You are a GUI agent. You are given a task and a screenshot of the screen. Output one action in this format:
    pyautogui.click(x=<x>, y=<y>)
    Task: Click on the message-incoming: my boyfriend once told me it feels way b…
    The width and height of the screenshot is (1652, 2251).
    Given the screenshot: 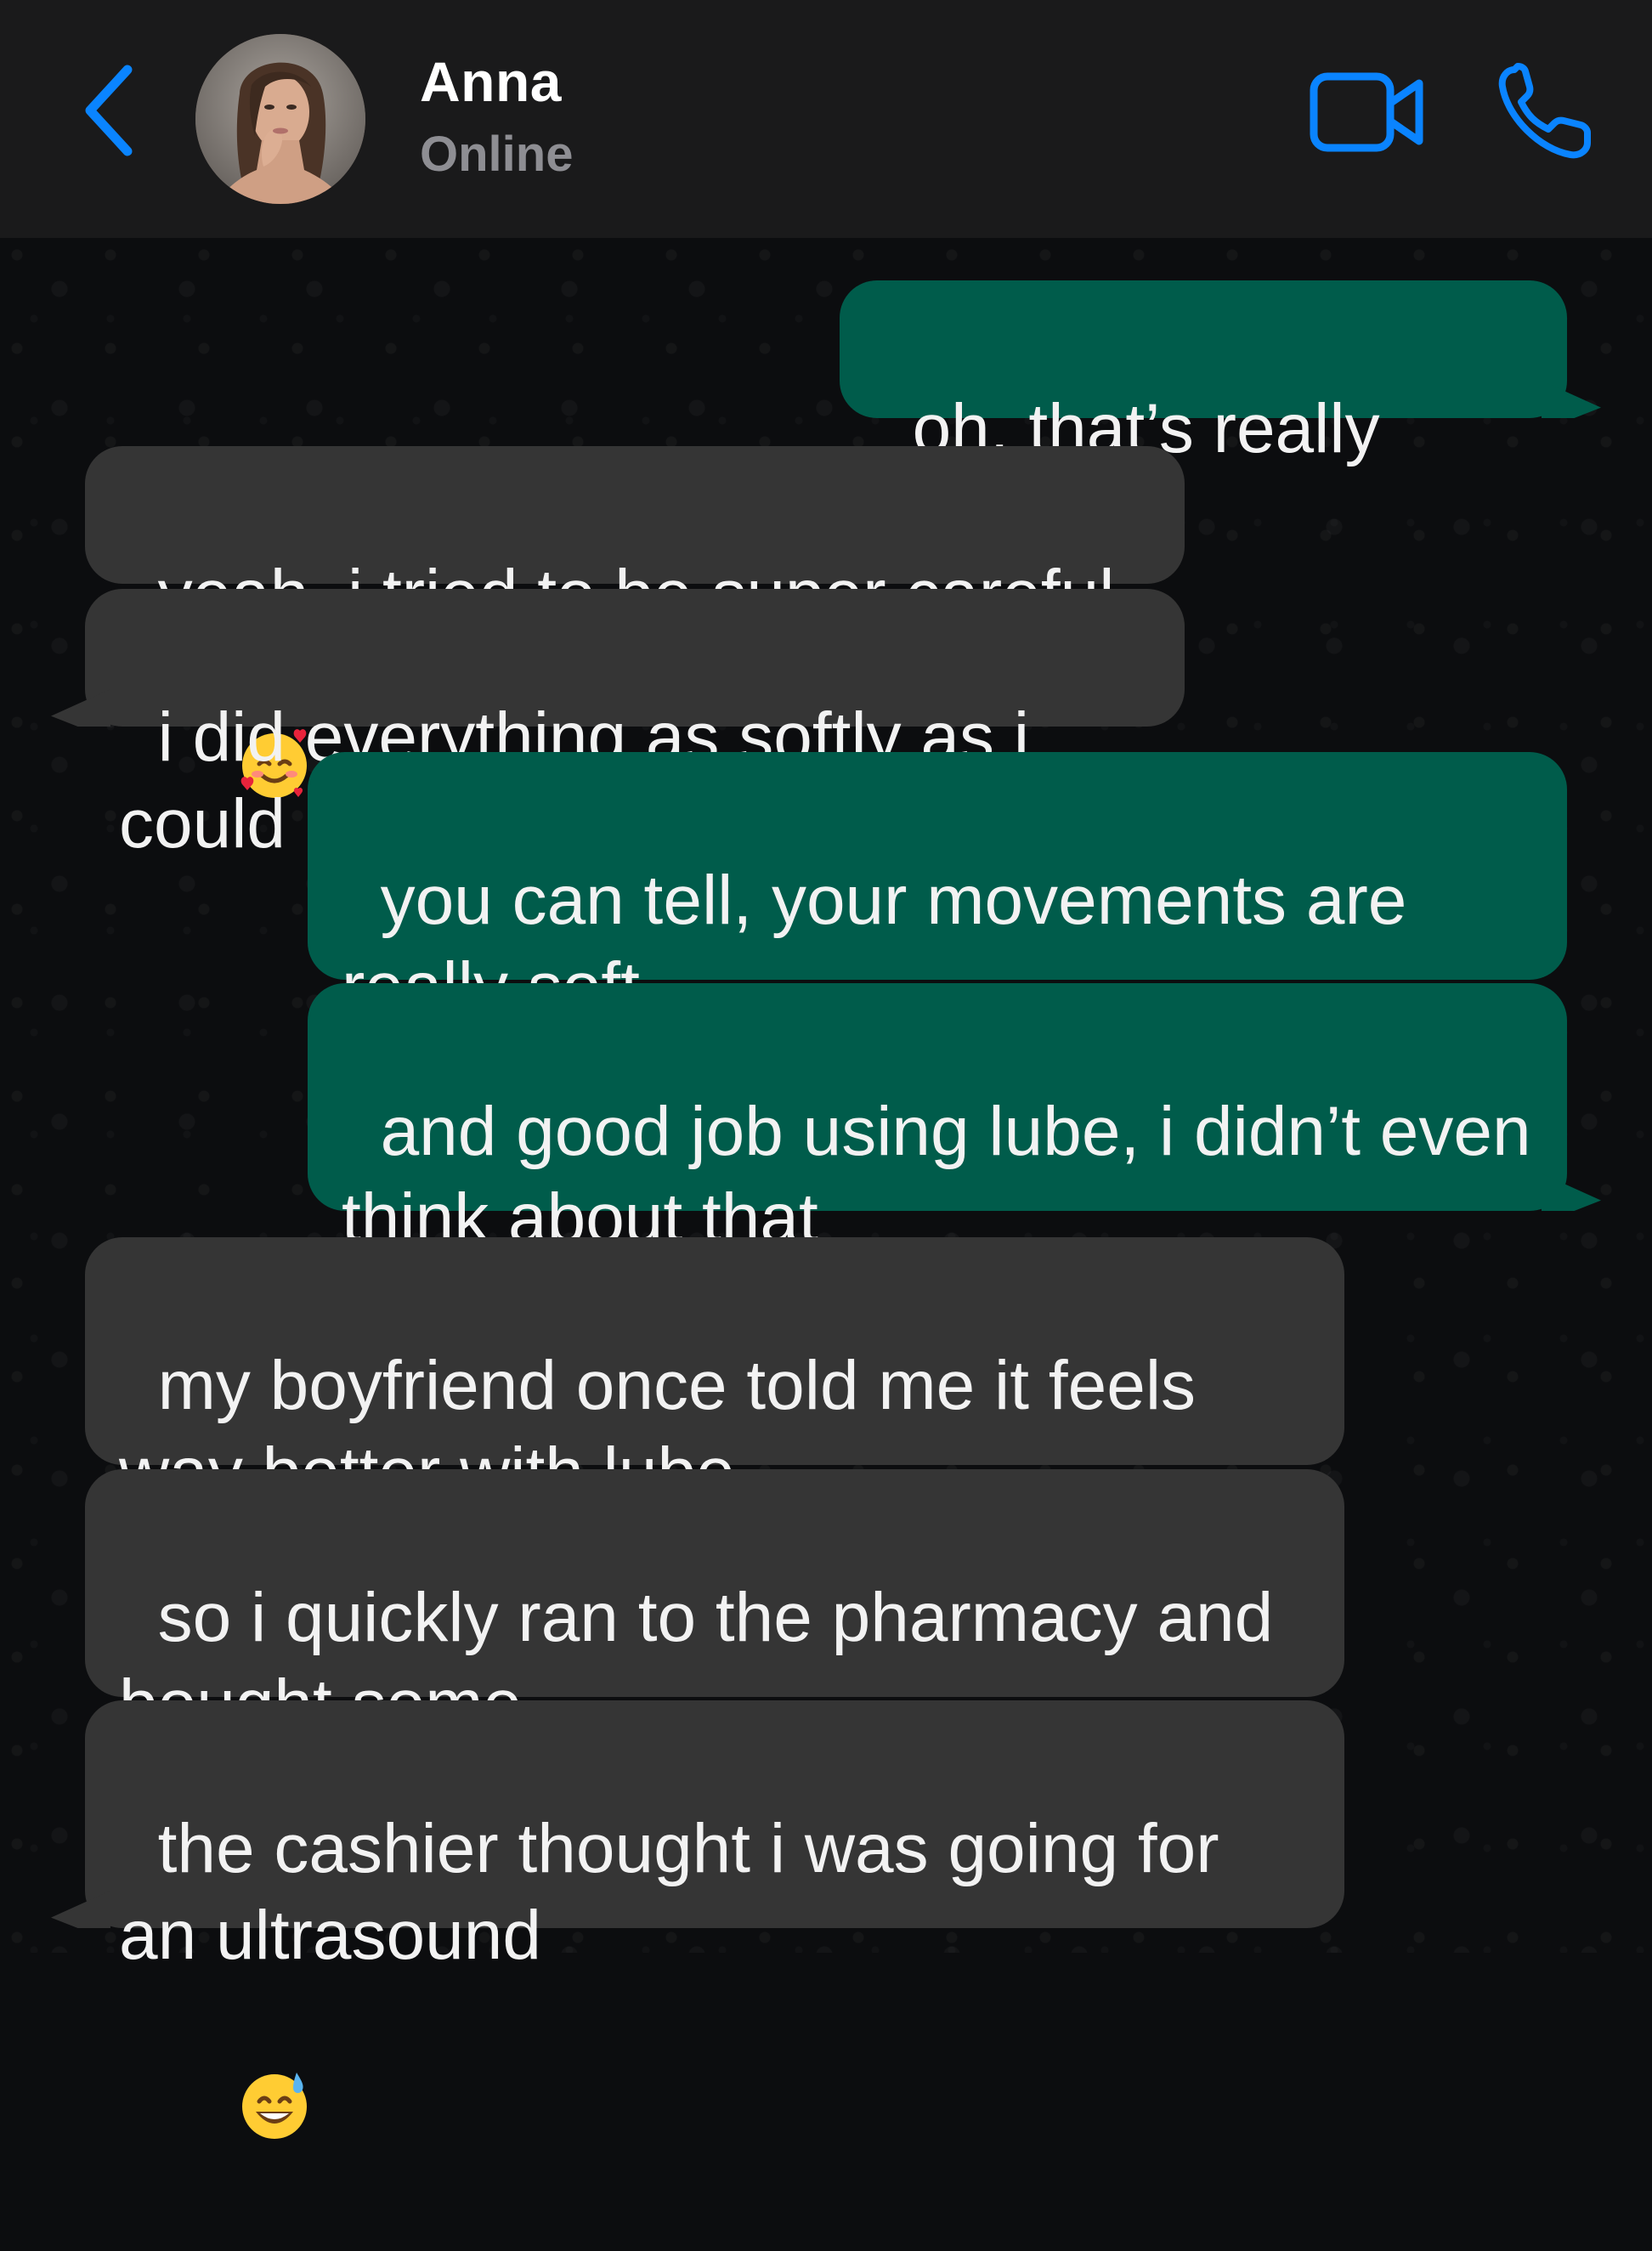 What is the action you would take?
    pyautogui.click(x=714, y=1374)
    